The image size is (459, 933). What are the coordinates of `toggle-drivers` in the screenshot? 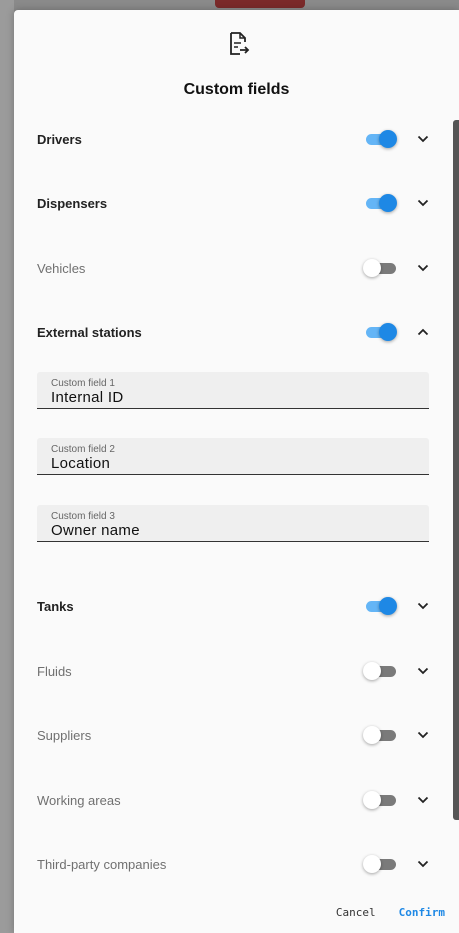 It's located at (380, 139).